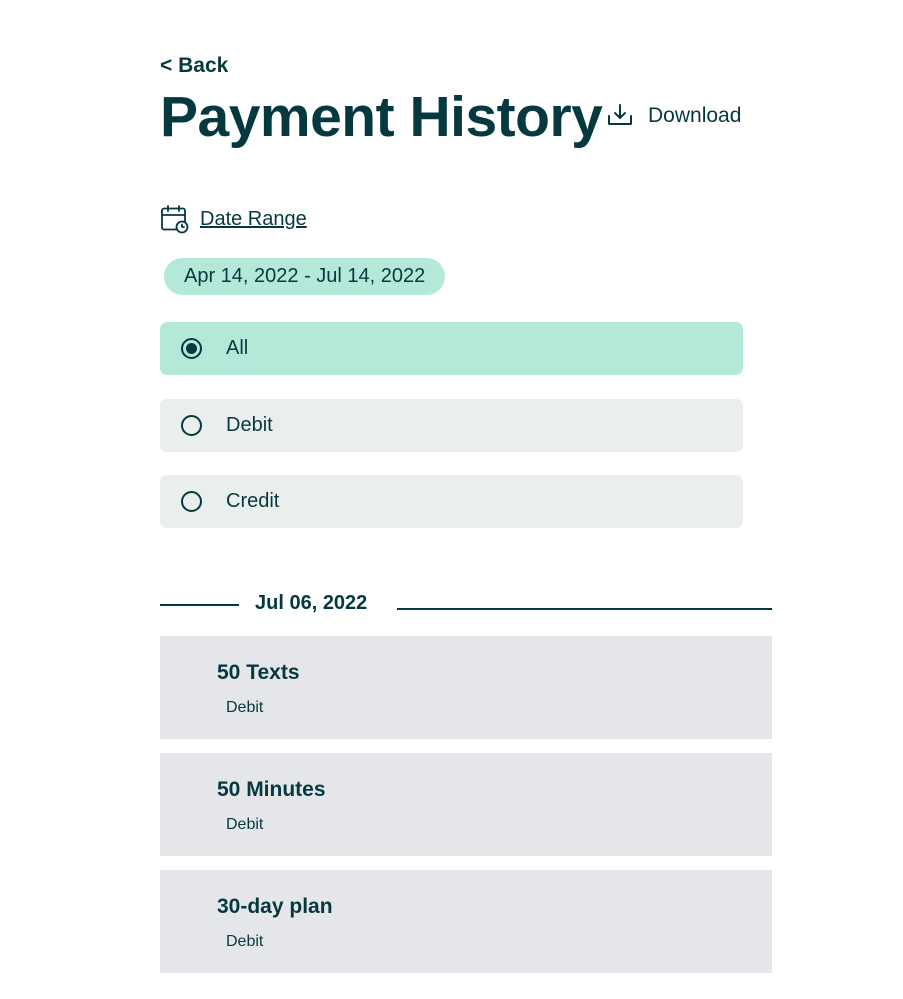 This screenshot has height=999, width=903. Describe the element at coordinates (695, 115) in the screenshot. I see `download-label: Download` at that location.